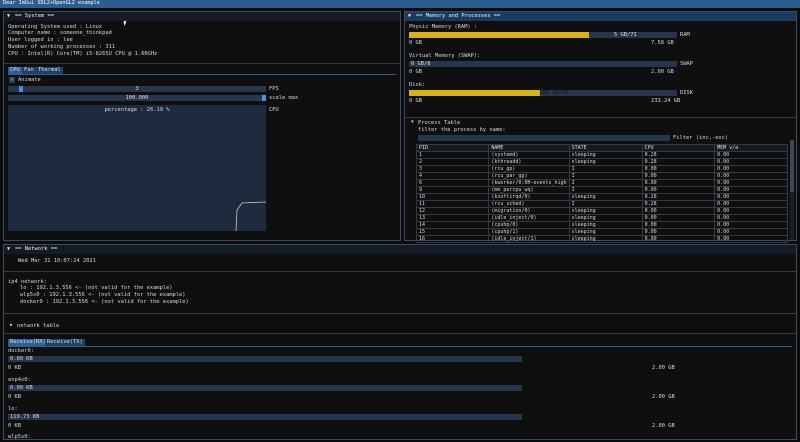  I want to click on tab-cpu: CPU, so click(15, 70).